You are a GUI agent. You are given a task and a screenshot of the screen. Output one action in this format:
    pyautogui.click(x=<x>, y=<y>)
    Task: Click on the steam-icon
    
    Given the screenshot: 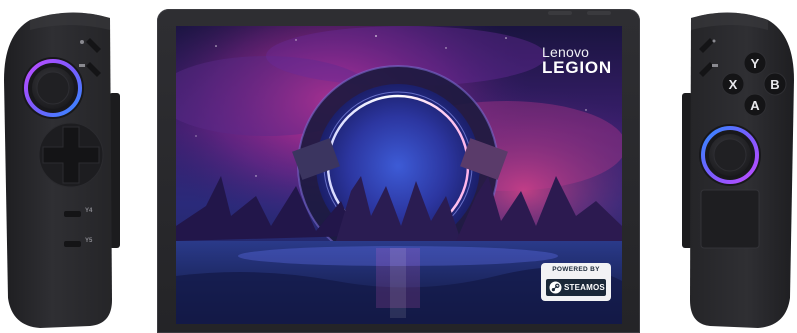 What is the action you would take?
    pyautogui.click(x=555, y=287)
    